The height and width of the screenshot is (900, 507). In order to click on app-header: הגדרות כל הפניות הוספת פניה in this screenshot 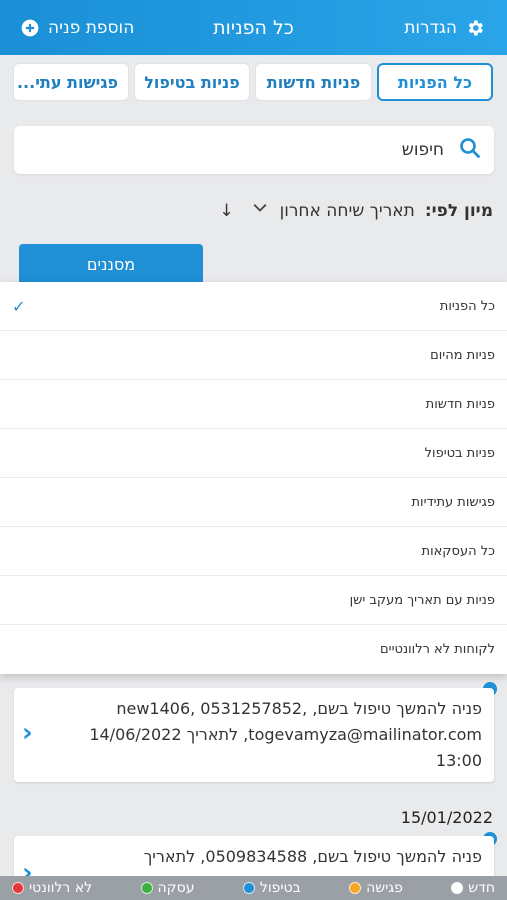, I will do `click(253, 27)`.